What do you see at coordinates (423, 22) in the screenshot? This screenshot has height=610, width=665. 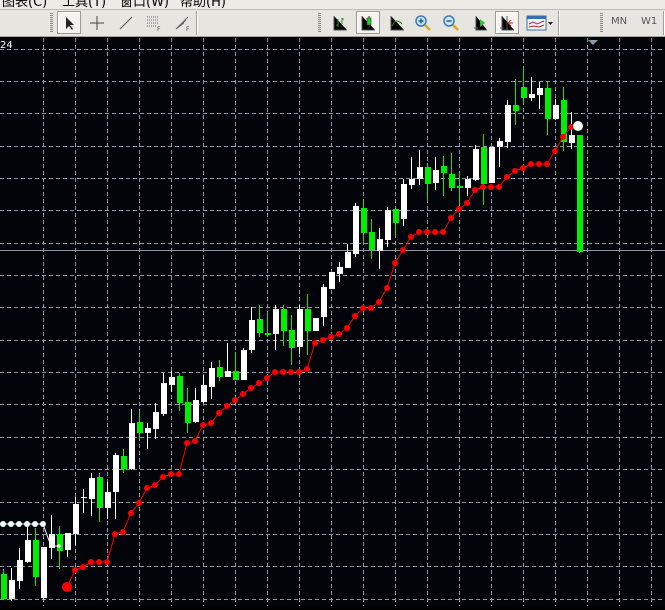 I see `zoom-in-button` at bounding box center [423, 22].